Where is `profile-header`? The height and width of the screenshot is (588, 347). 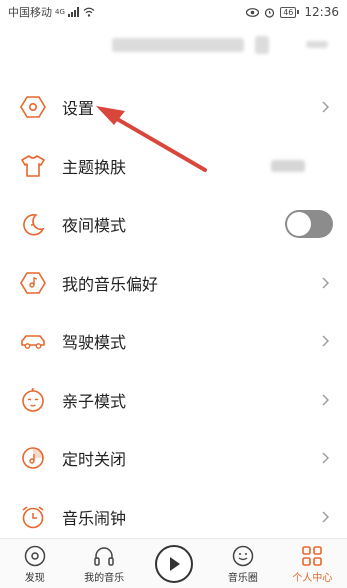 profile-header is located at coordinates (173, 48).